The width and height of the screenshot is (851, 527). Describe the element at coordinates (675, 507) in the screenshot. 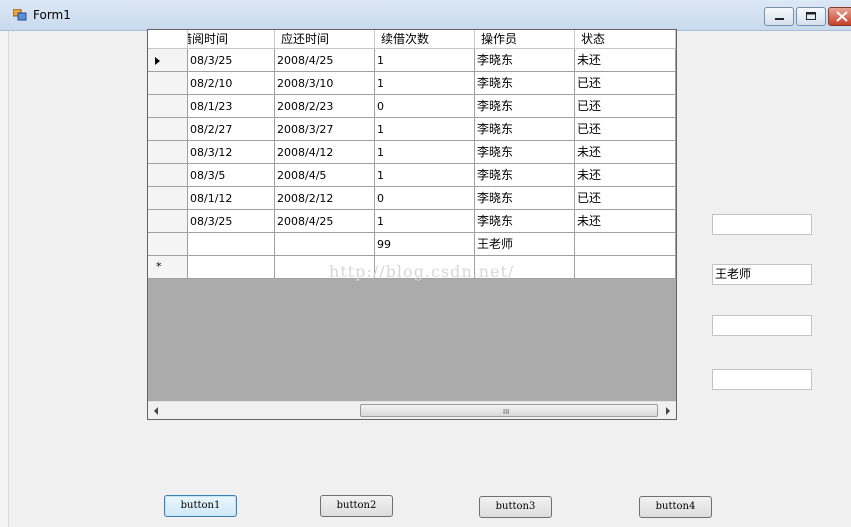

I see `button4: button4` at that location.